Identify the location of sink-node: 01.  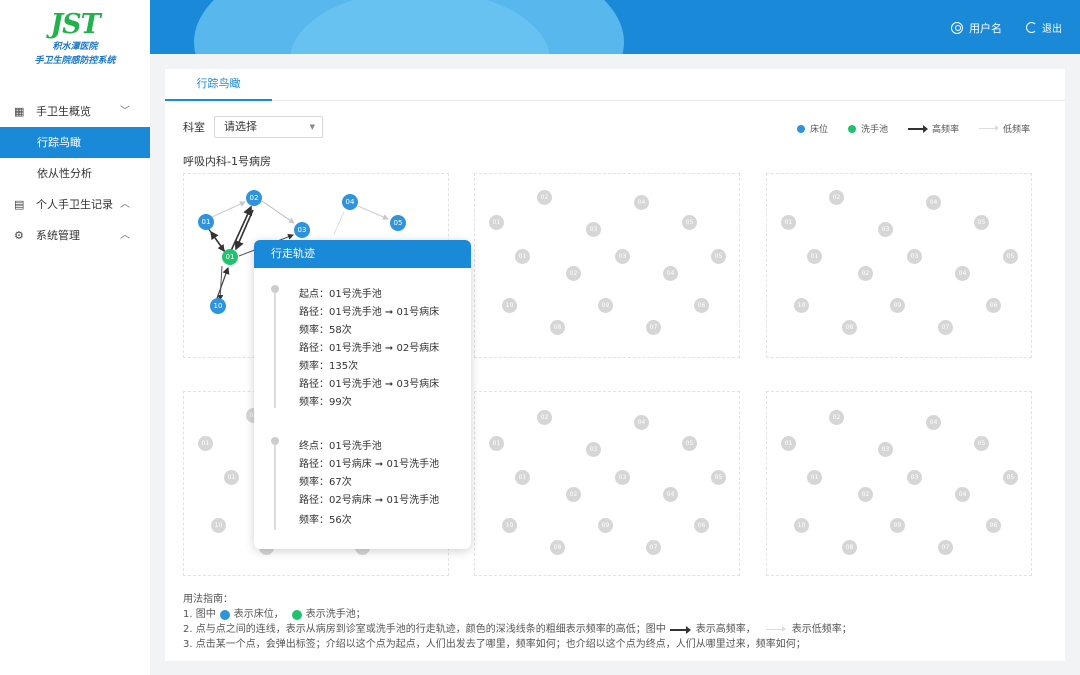
(230, 257).